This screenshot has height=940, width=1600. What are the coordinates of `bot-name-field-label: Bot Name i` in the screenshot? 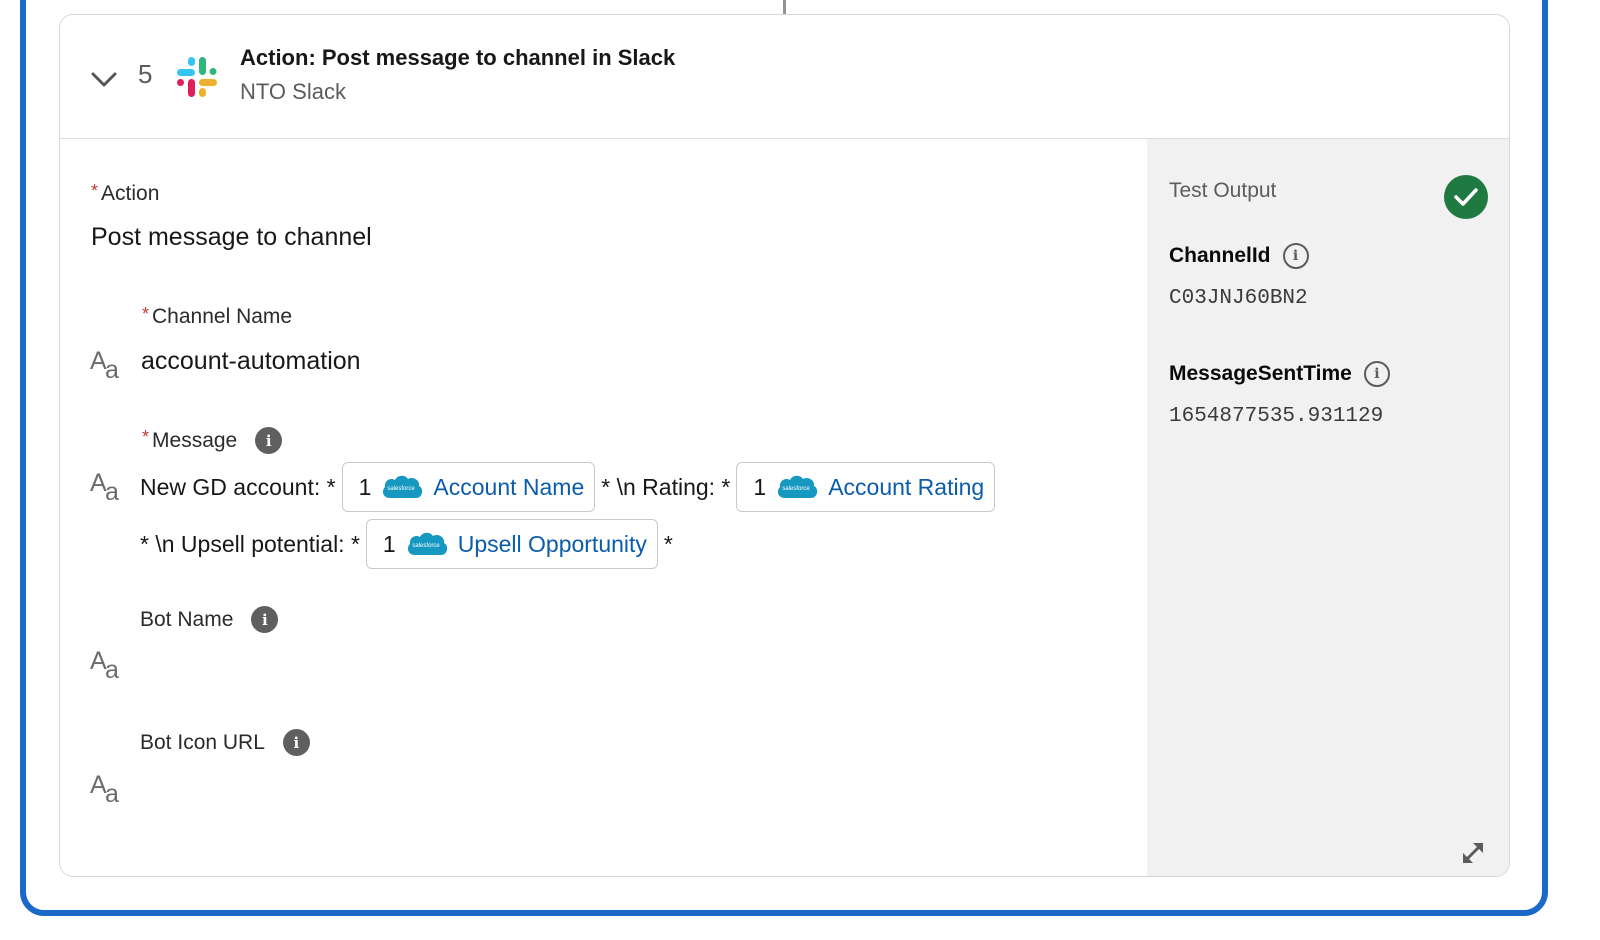 It's located at (209, 619).